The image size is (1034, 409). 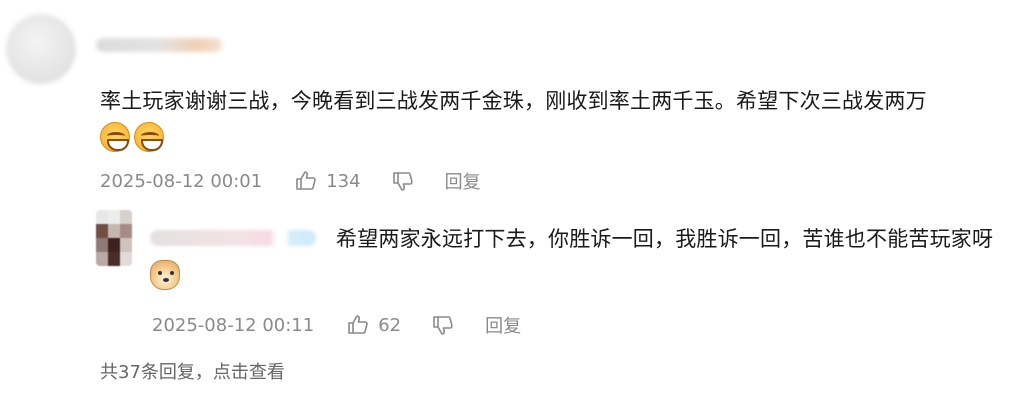 I want to click on reply-reply-button: 回复, so click(x=503, y=325).